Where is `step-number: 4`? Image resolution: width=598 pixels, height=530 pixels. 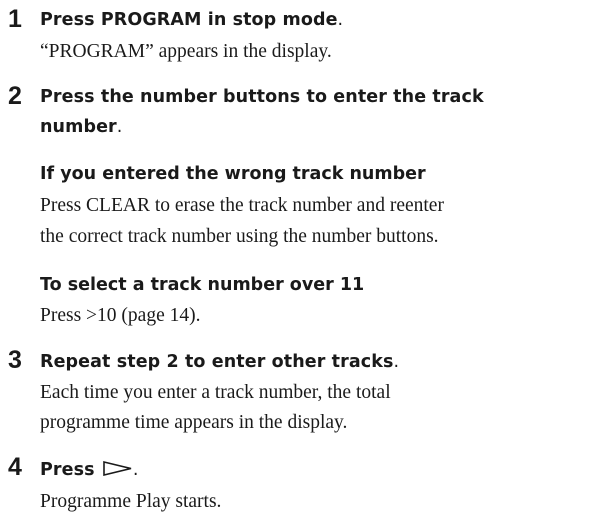
step-number: 4 is located at coordinates (15, 467).